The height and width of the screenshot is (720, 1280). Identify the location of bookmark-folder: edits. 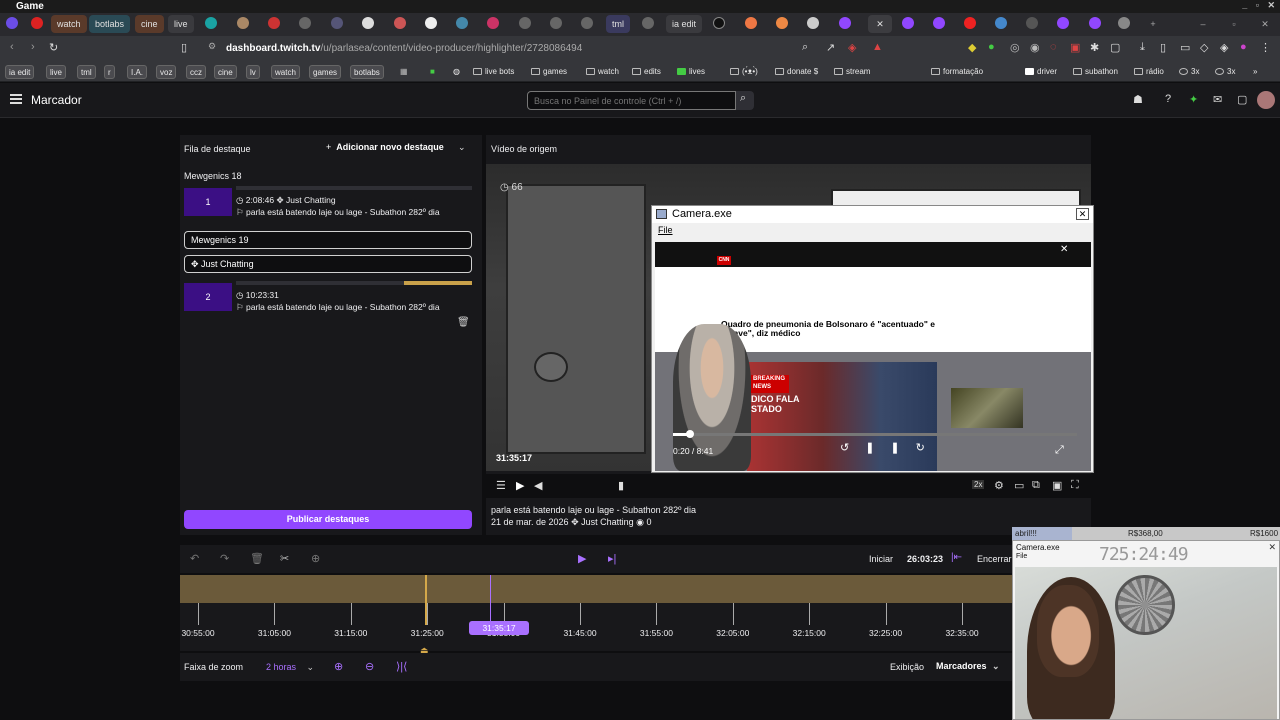
(646, 72).